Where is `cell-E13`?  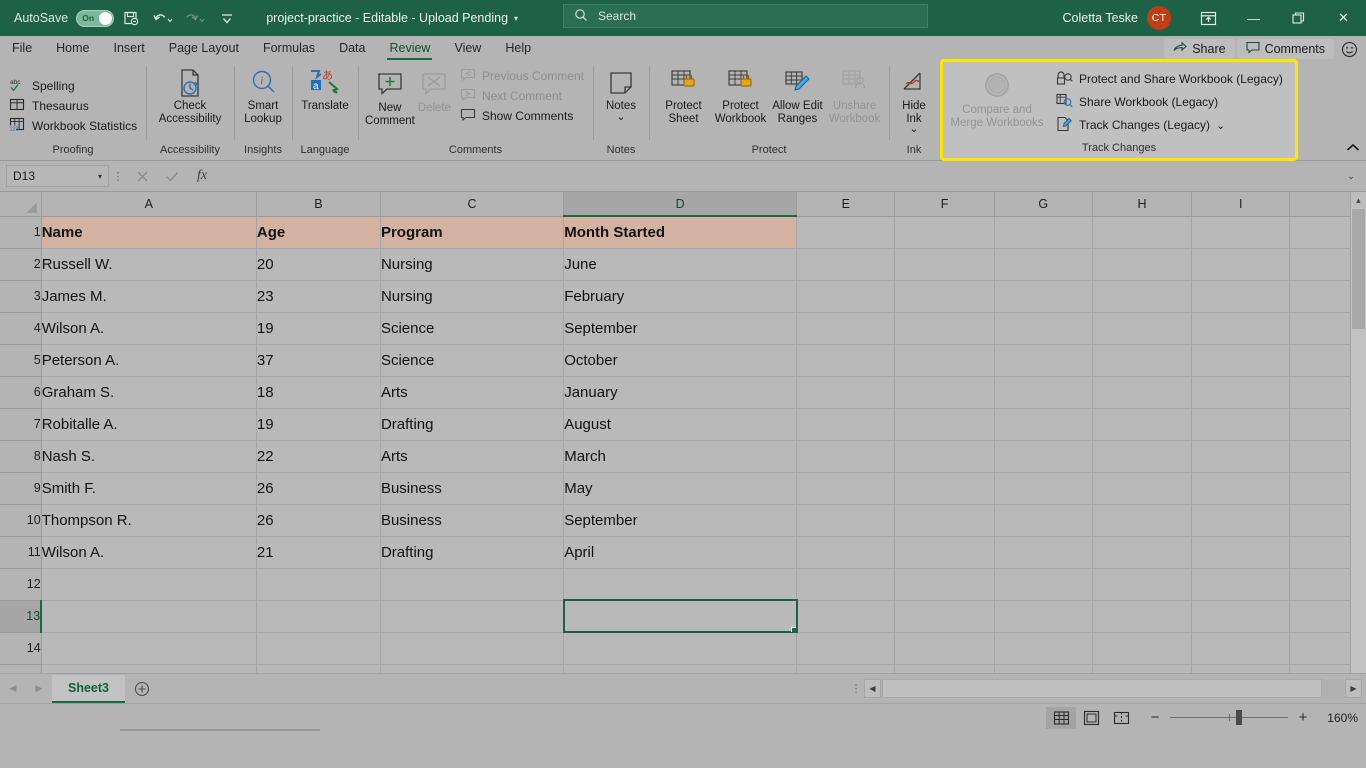
cell-E13 is located at coordinates (846, 616).